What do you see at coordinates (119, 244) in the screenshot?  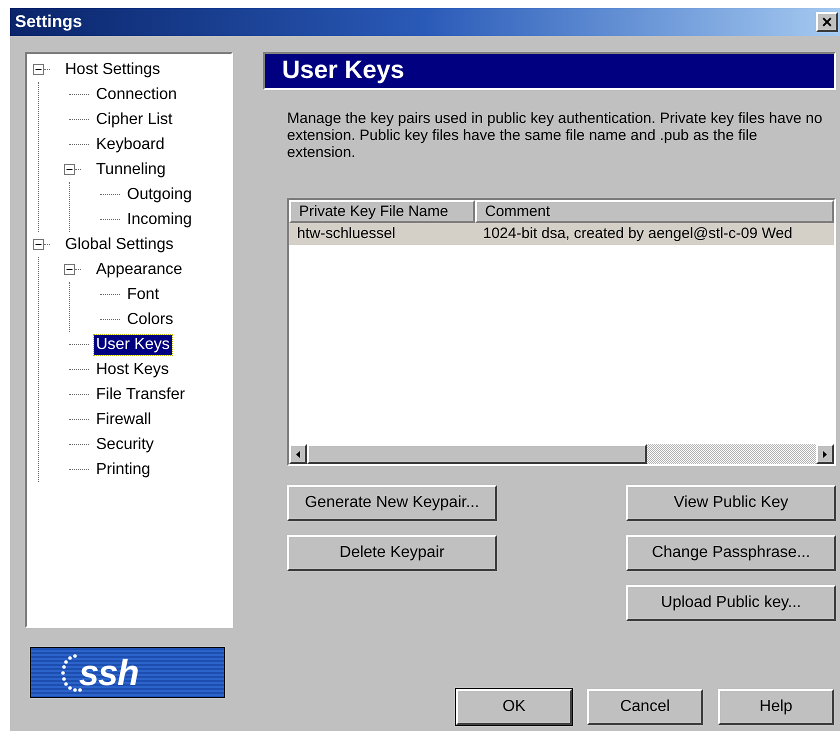 I see `tree-item: Global Settings` at bounding box center [119, 244].